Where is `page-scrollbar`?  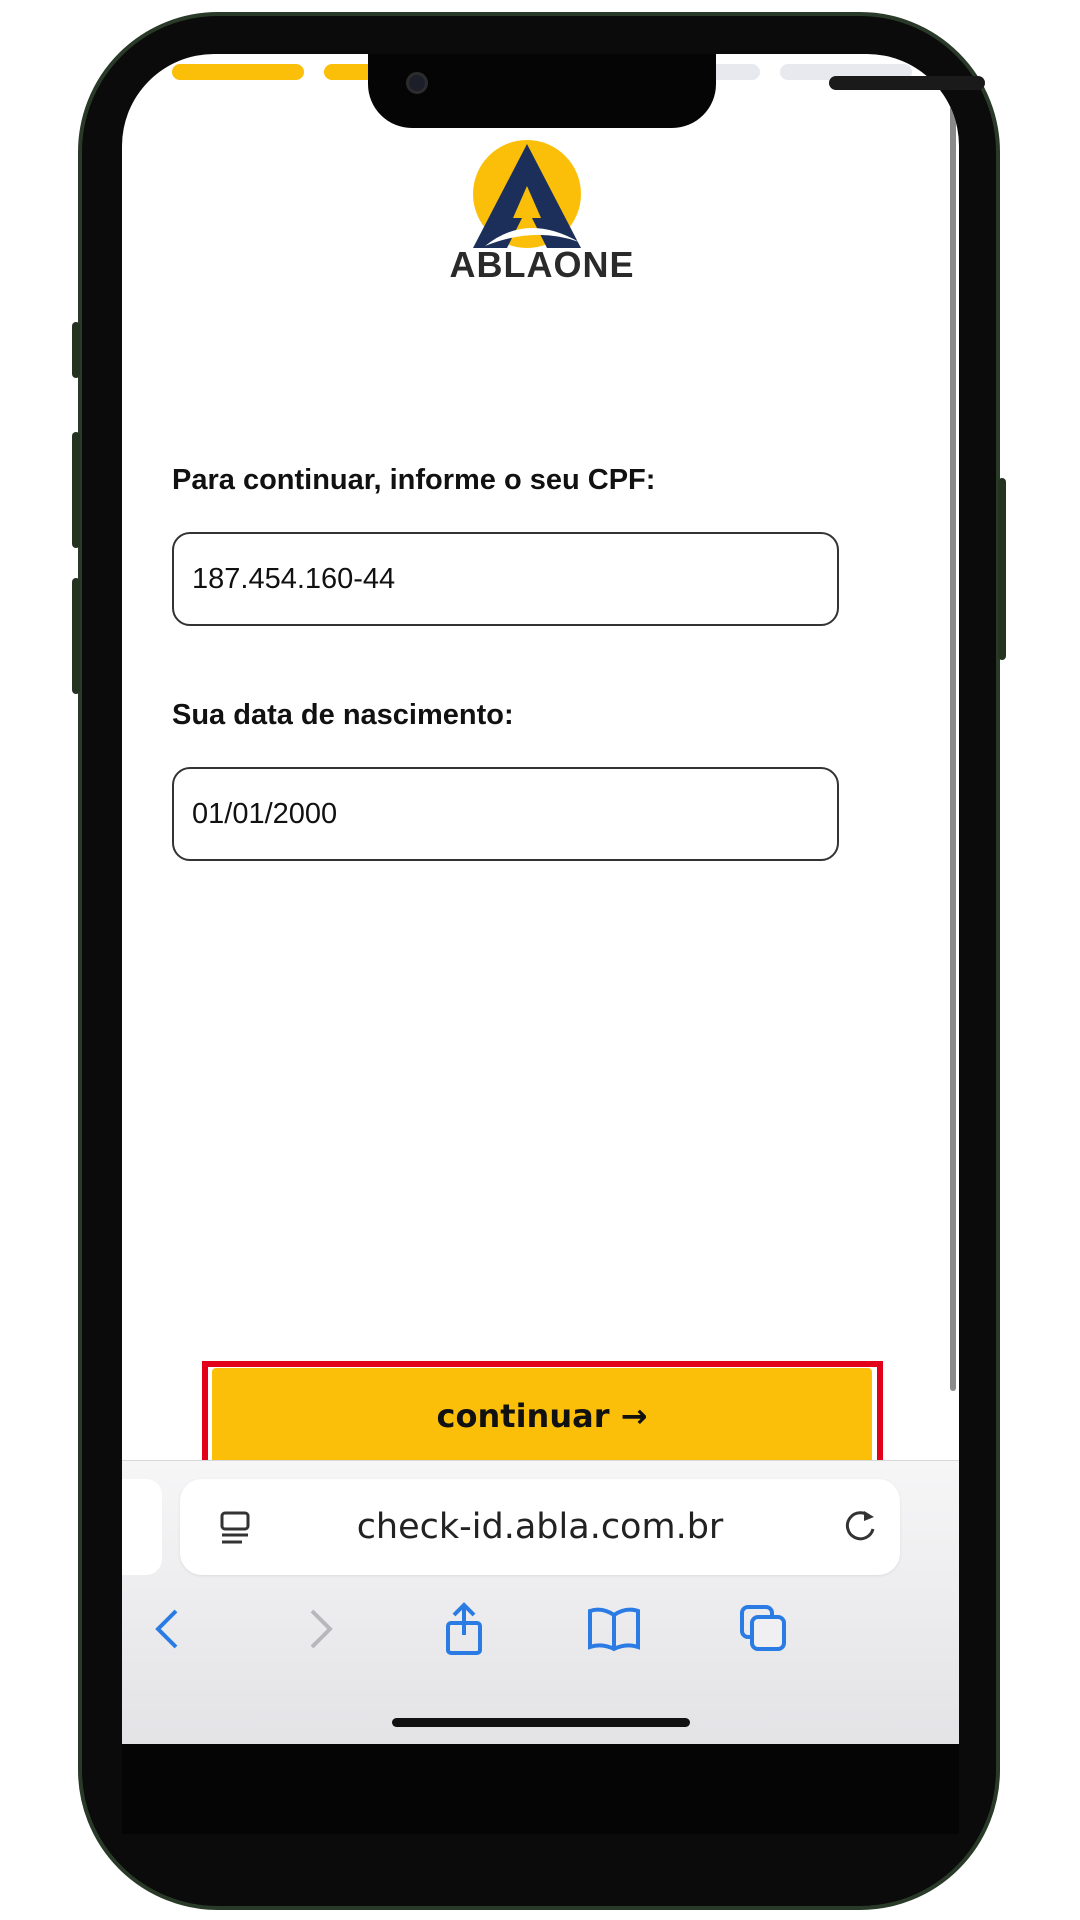 page-scrollbar is located at coordinates (953, 748).